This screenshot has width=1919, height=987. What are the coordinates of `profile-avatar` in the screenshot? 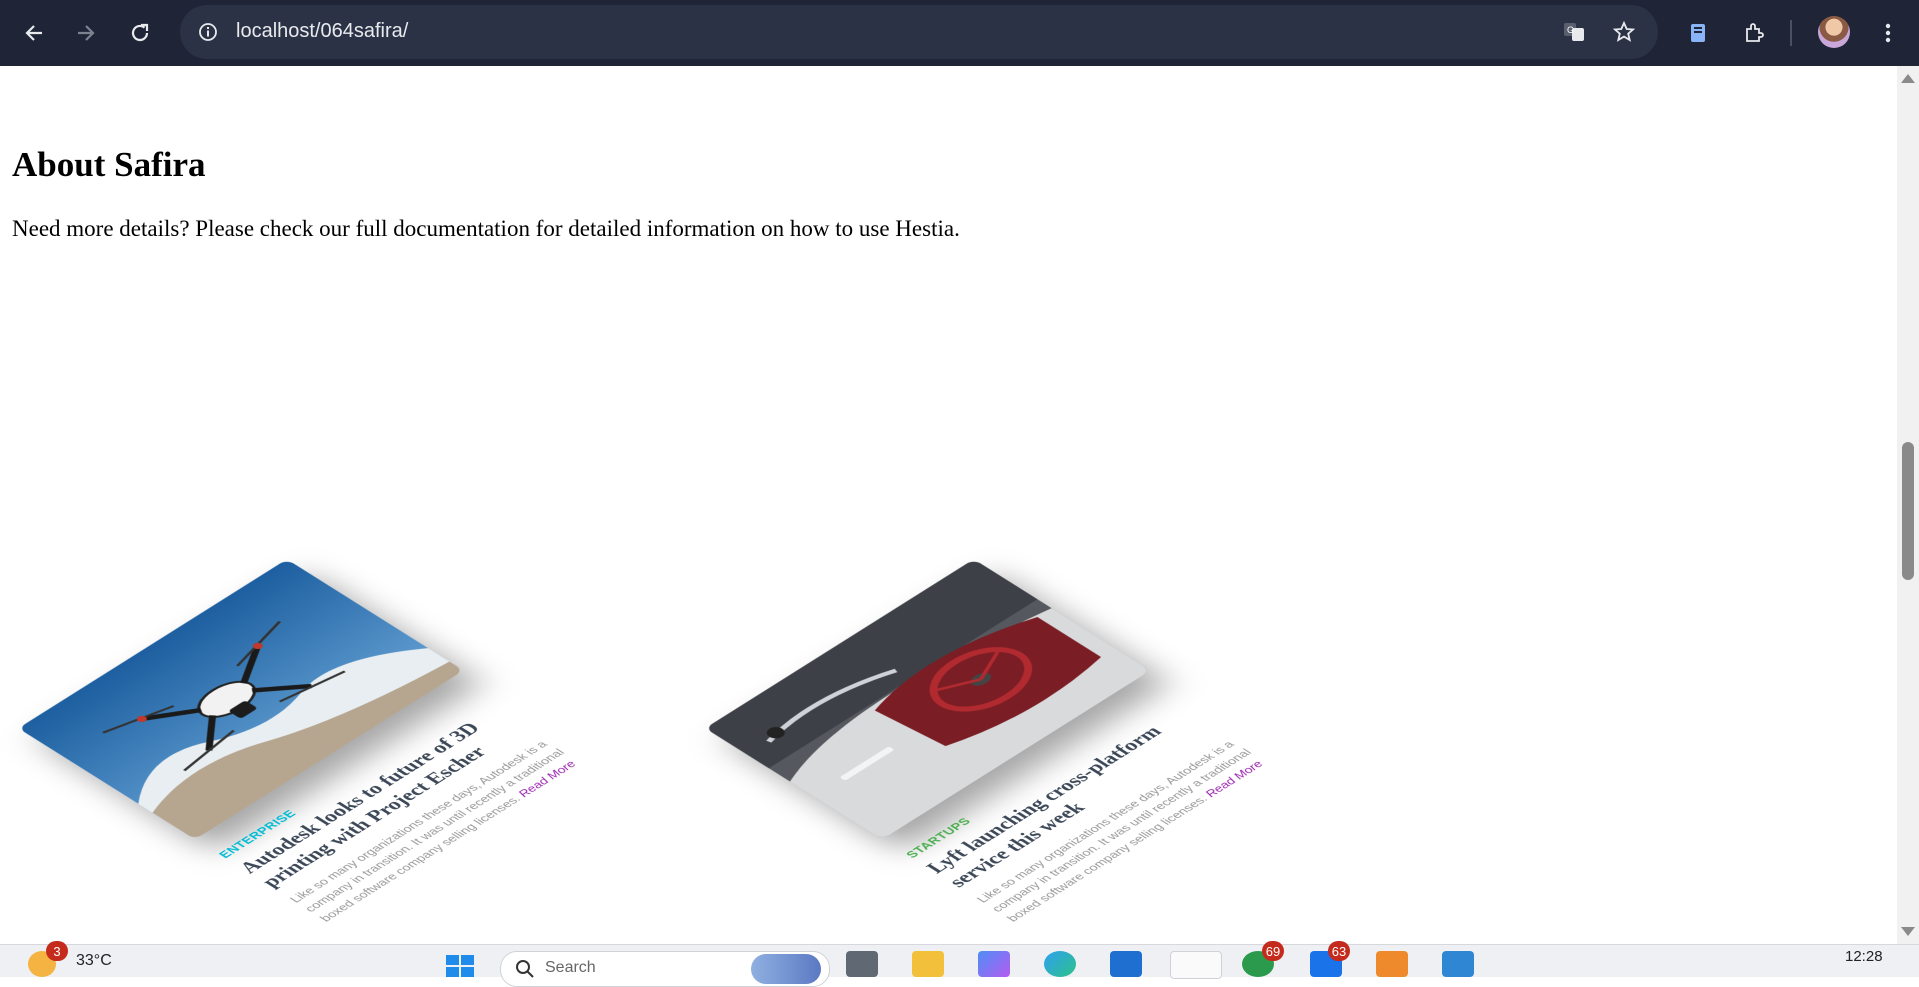 It's located at (1834, 32).